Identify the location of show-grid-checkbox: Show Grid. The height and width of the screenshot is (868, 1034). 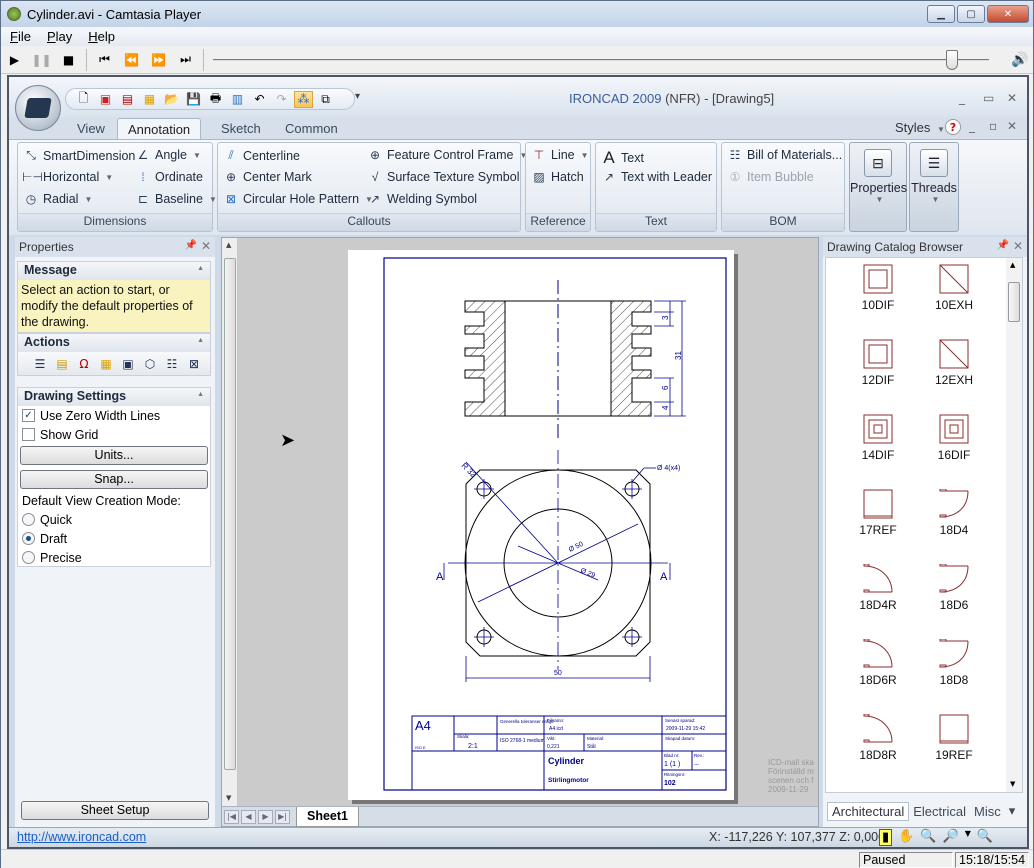
(114, 434).